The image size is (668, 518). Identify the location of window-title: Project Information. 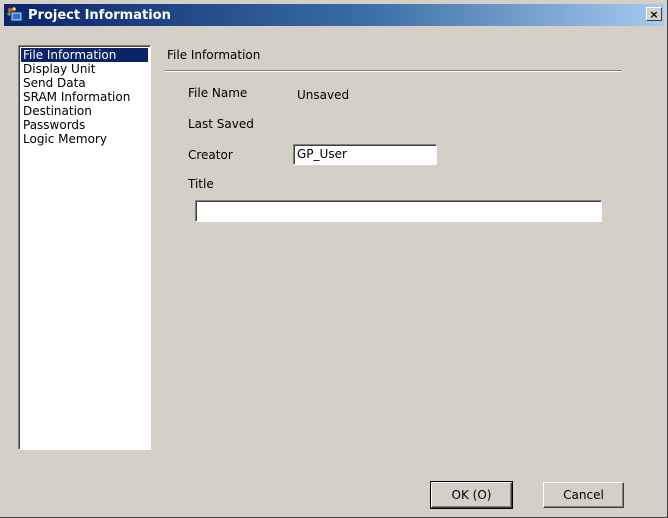
(99, 15).